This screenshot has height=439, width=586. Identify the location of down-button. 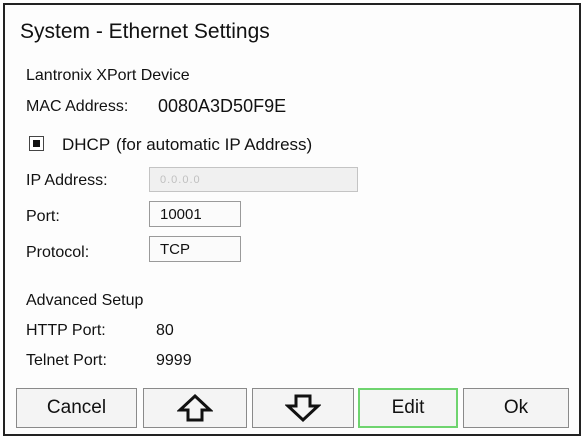
(303, 408).